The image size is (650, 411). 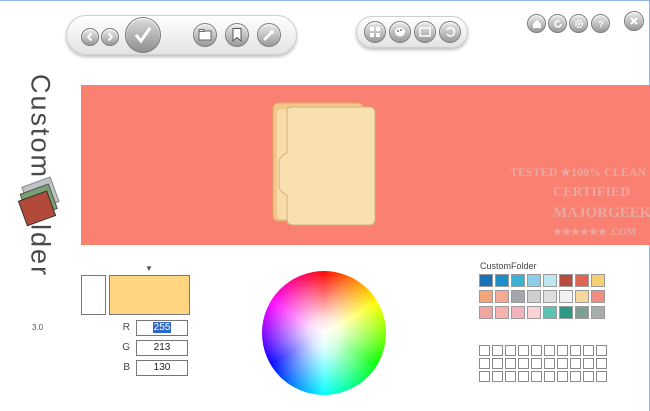 I want to click on help-icon: ?, so click(x=601, y=24).